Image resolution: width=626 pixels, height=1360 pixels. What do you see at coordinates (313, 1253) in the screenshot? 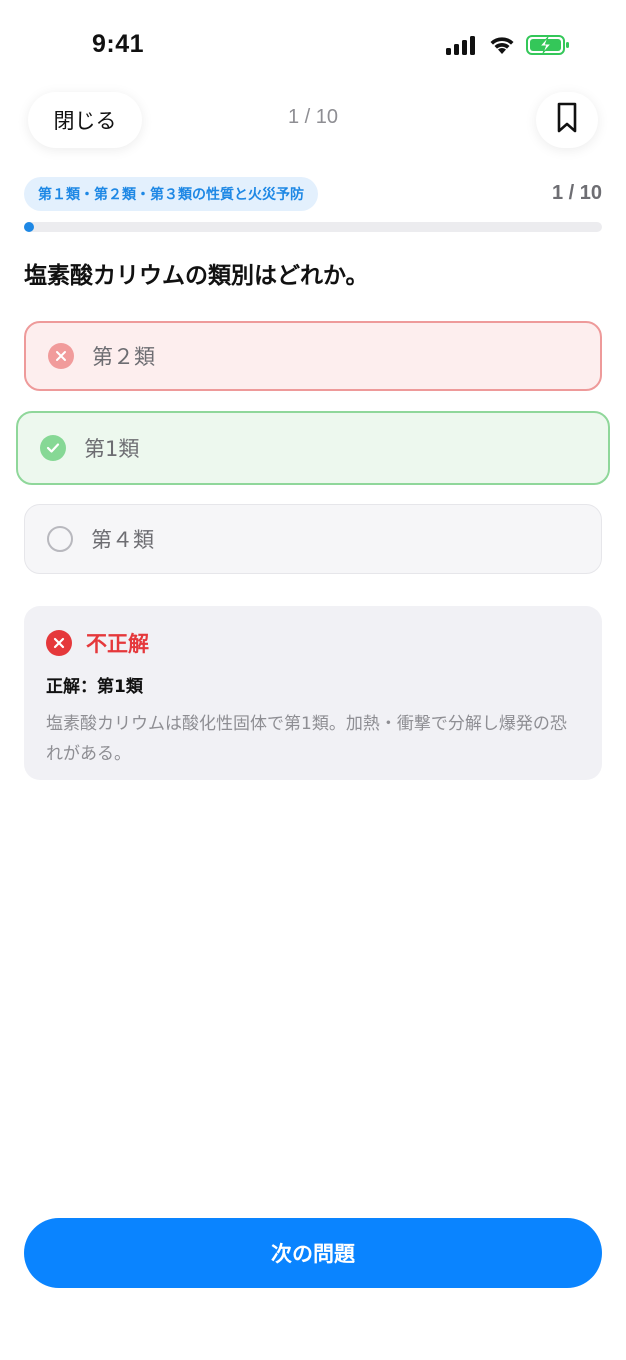
I see `next-question-button: 次の問題` at bounding box center [313, 1253].